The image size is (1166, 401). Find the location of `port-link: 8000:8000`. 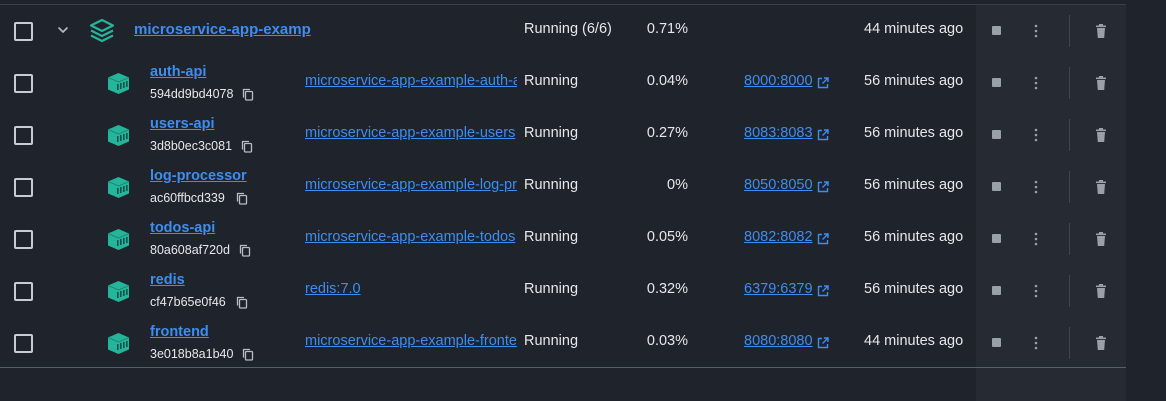

port-link: 8000:8000 is located at coordinates (778, 81).